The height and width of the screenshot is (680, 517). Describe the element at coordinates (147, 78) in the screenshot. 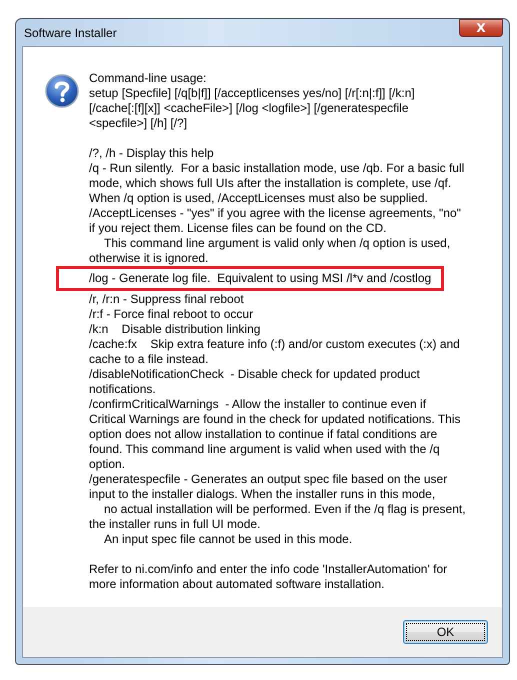

I see `message-line: Command-line usage:` at that location.